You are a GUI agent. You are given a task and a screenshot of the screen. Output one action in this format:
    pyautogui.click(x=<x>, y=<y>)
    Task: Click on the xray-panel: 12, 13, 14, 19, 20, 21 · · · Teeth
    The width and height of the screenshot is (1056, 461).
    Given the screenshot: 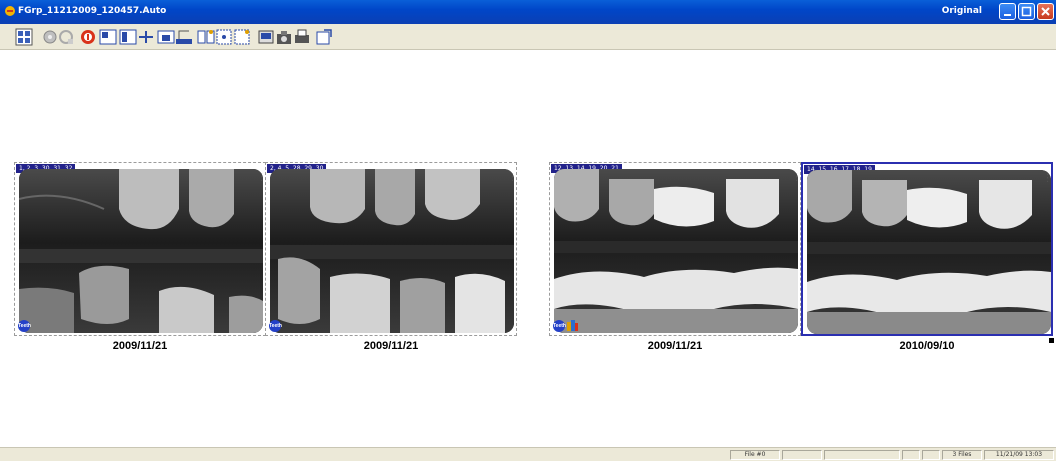 What is the action you would take?
    pyautogui.click(x=675, y=249)
    